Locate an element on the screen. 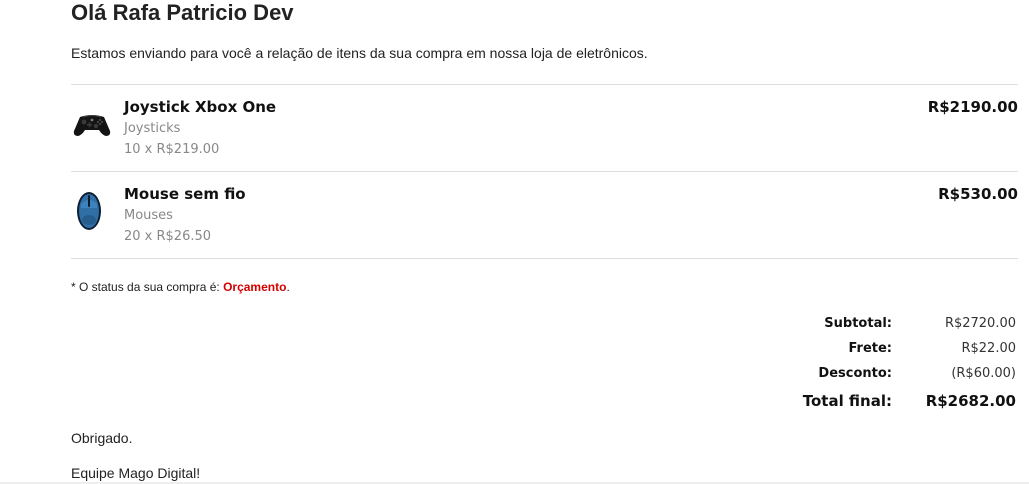 The image size is (1029, 484). item-total: R$2190.00 is located at coordinates (972, 107).